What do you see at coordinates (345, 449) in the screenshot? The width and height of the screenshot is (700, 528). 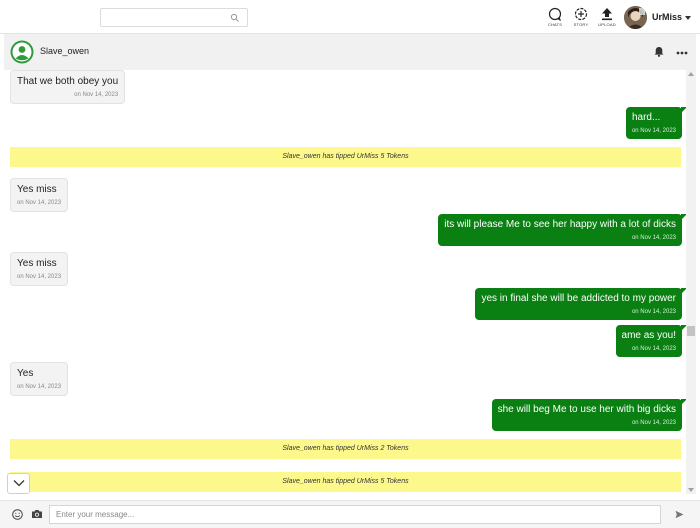 I see `tip-notice: Slave_owen has tipped UrMiss 2 Tokens` at bounding box center [345, 449].